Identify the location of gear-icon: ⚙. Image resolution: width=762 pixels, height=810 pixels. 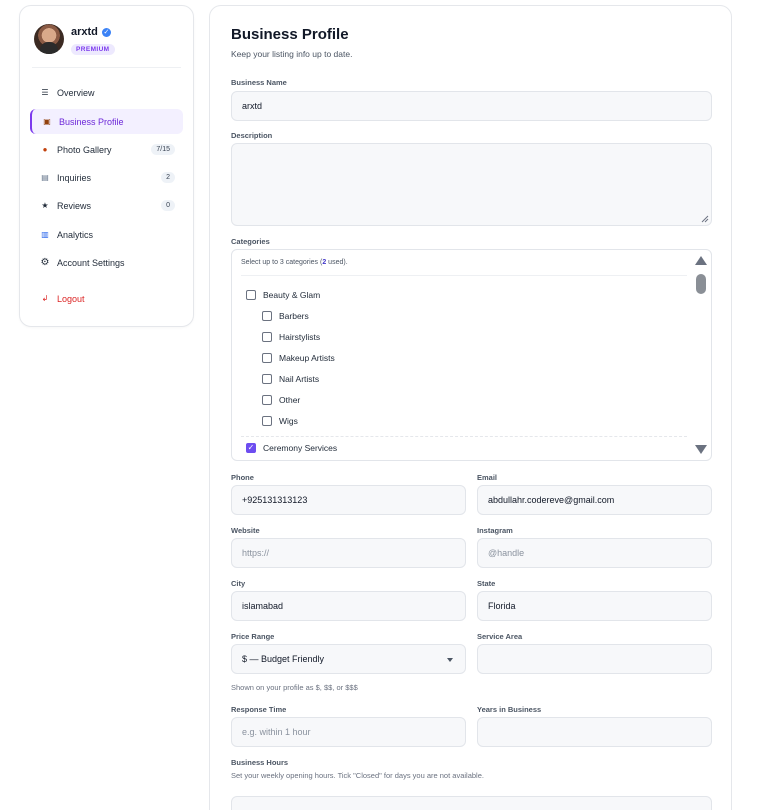
(45, 262).